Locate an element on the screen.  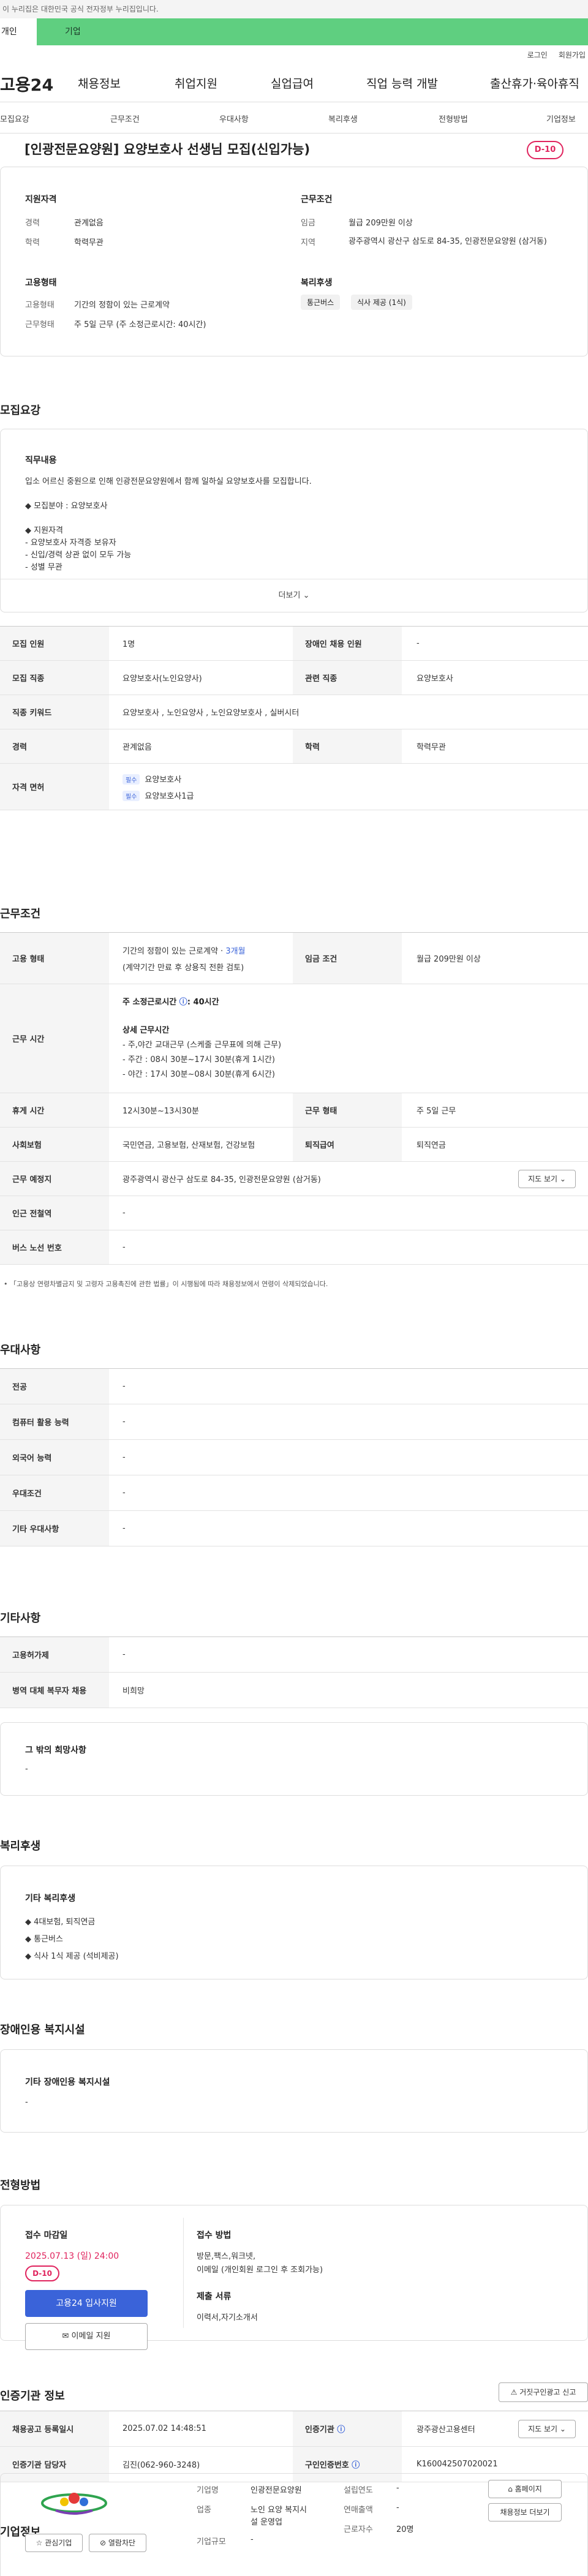
row-header: 학력 is located at coordinates (348, 746).